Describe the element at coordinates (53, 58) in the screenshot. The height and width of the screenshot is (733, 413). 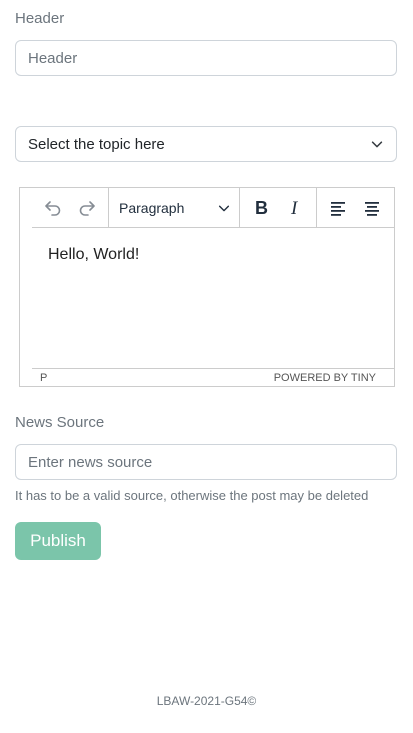
I see `header-placeholder: Header` at that location.